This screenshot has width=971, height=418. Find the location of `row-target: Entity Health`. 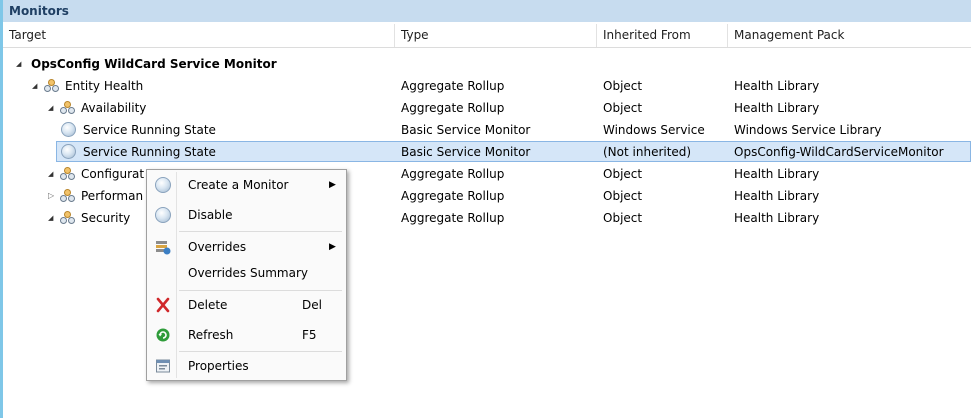

row-target: Entity Health is located at coordinates (104, 86).